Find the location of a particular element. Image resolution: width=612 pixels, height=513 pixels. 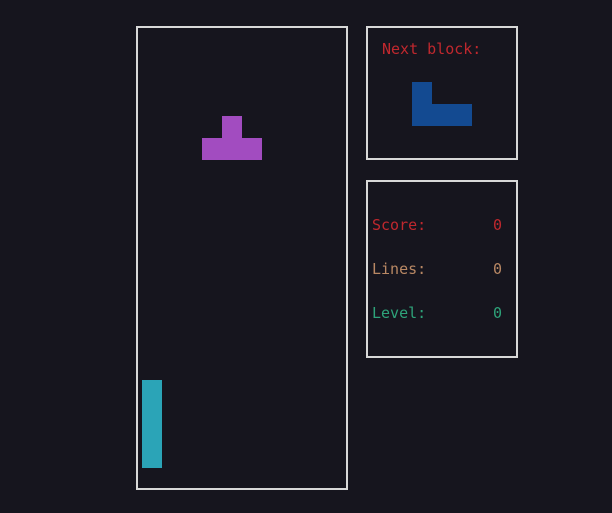

level-label: Level: is located at coordinates (399, 313).